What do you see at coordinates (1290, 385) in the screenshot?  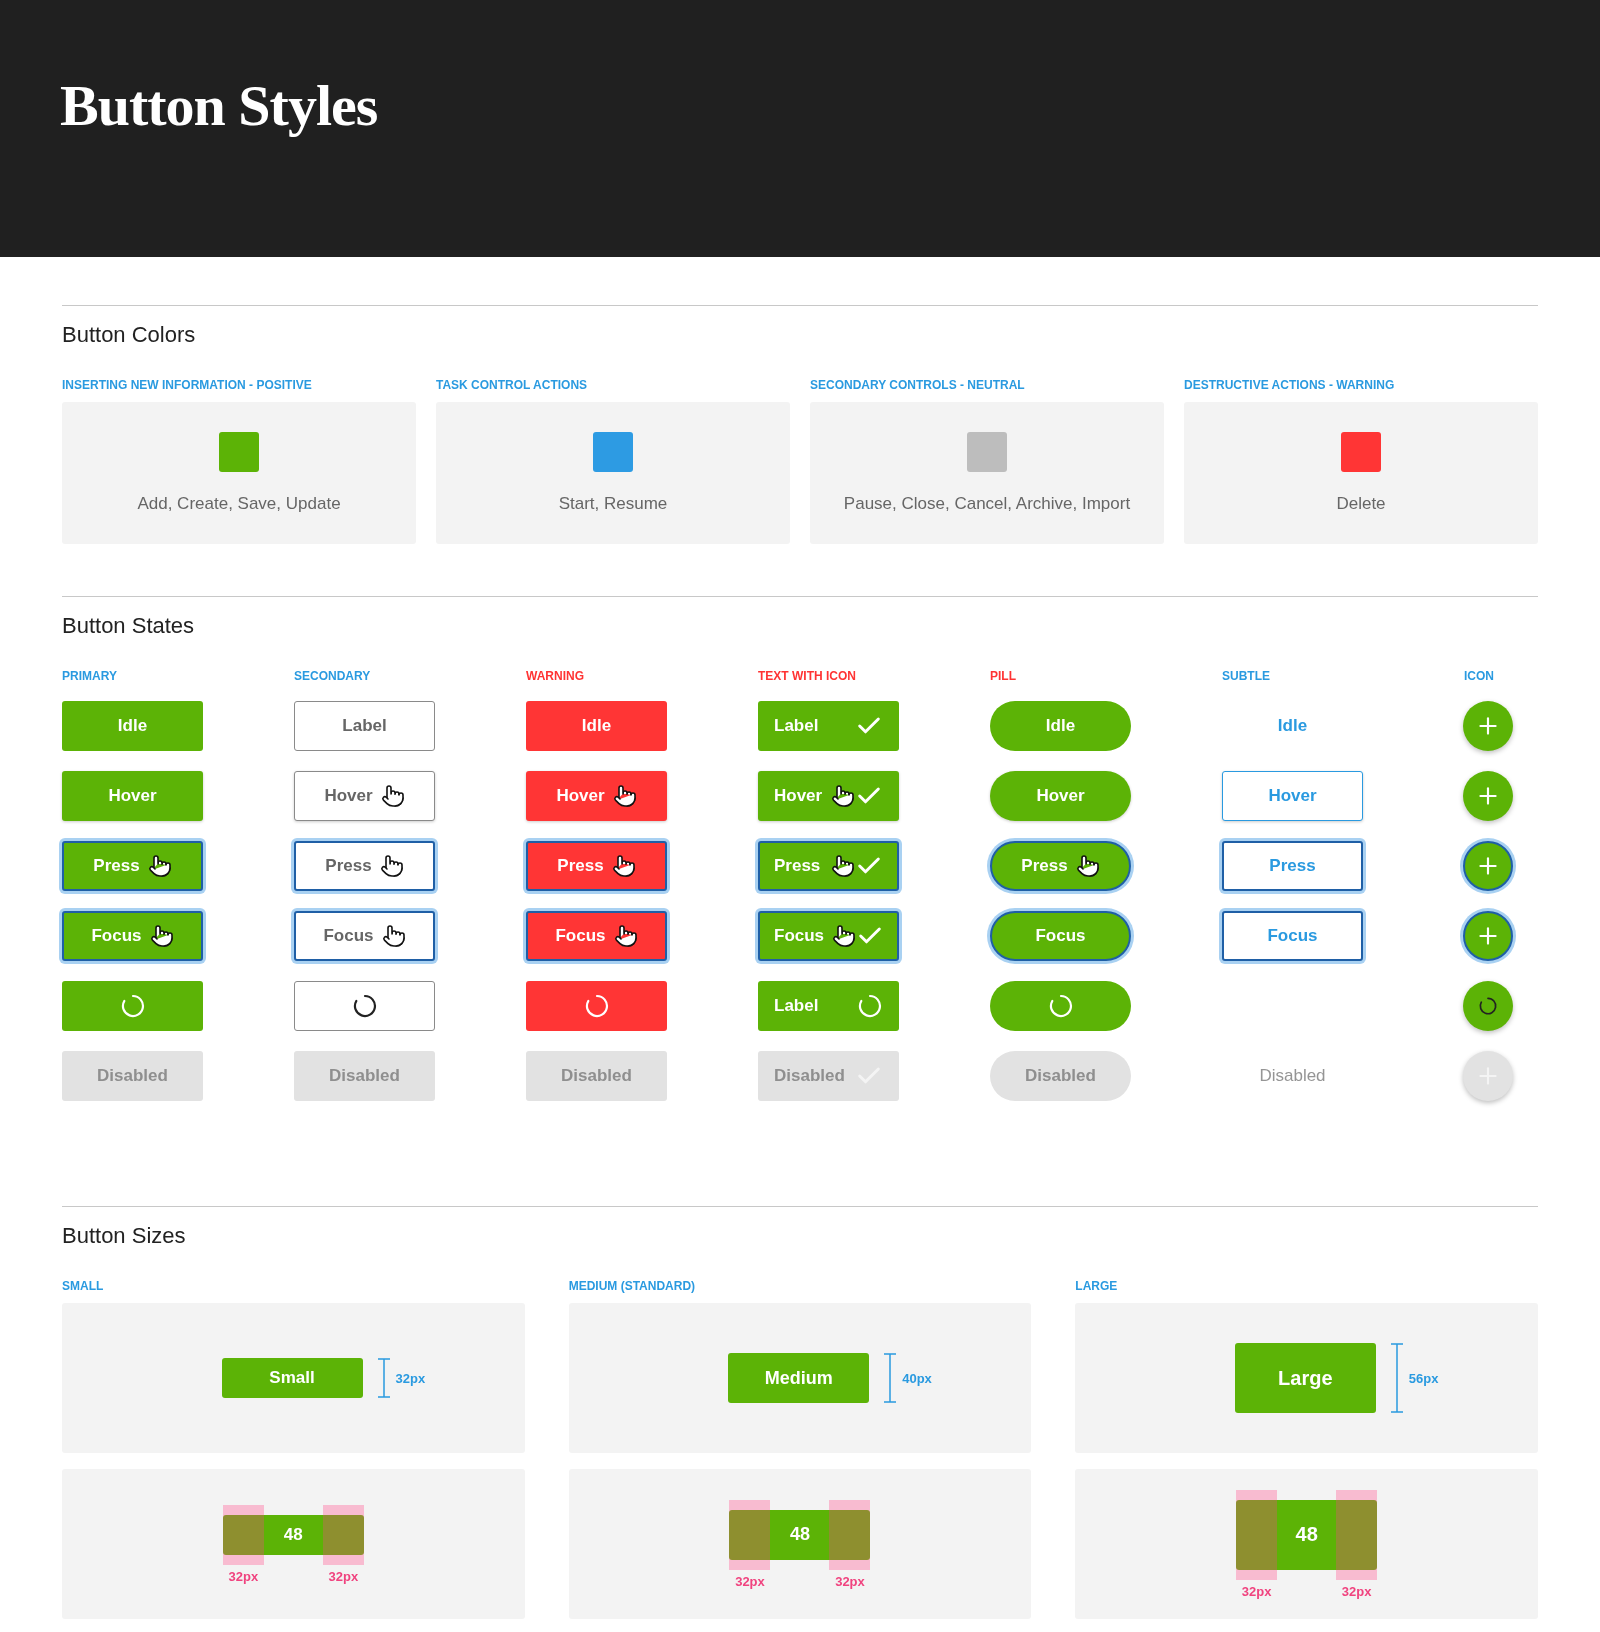 I see `category-label: DESTRUCTIVE ACTIONS - WARNING` at bounding box center [1290, 385].